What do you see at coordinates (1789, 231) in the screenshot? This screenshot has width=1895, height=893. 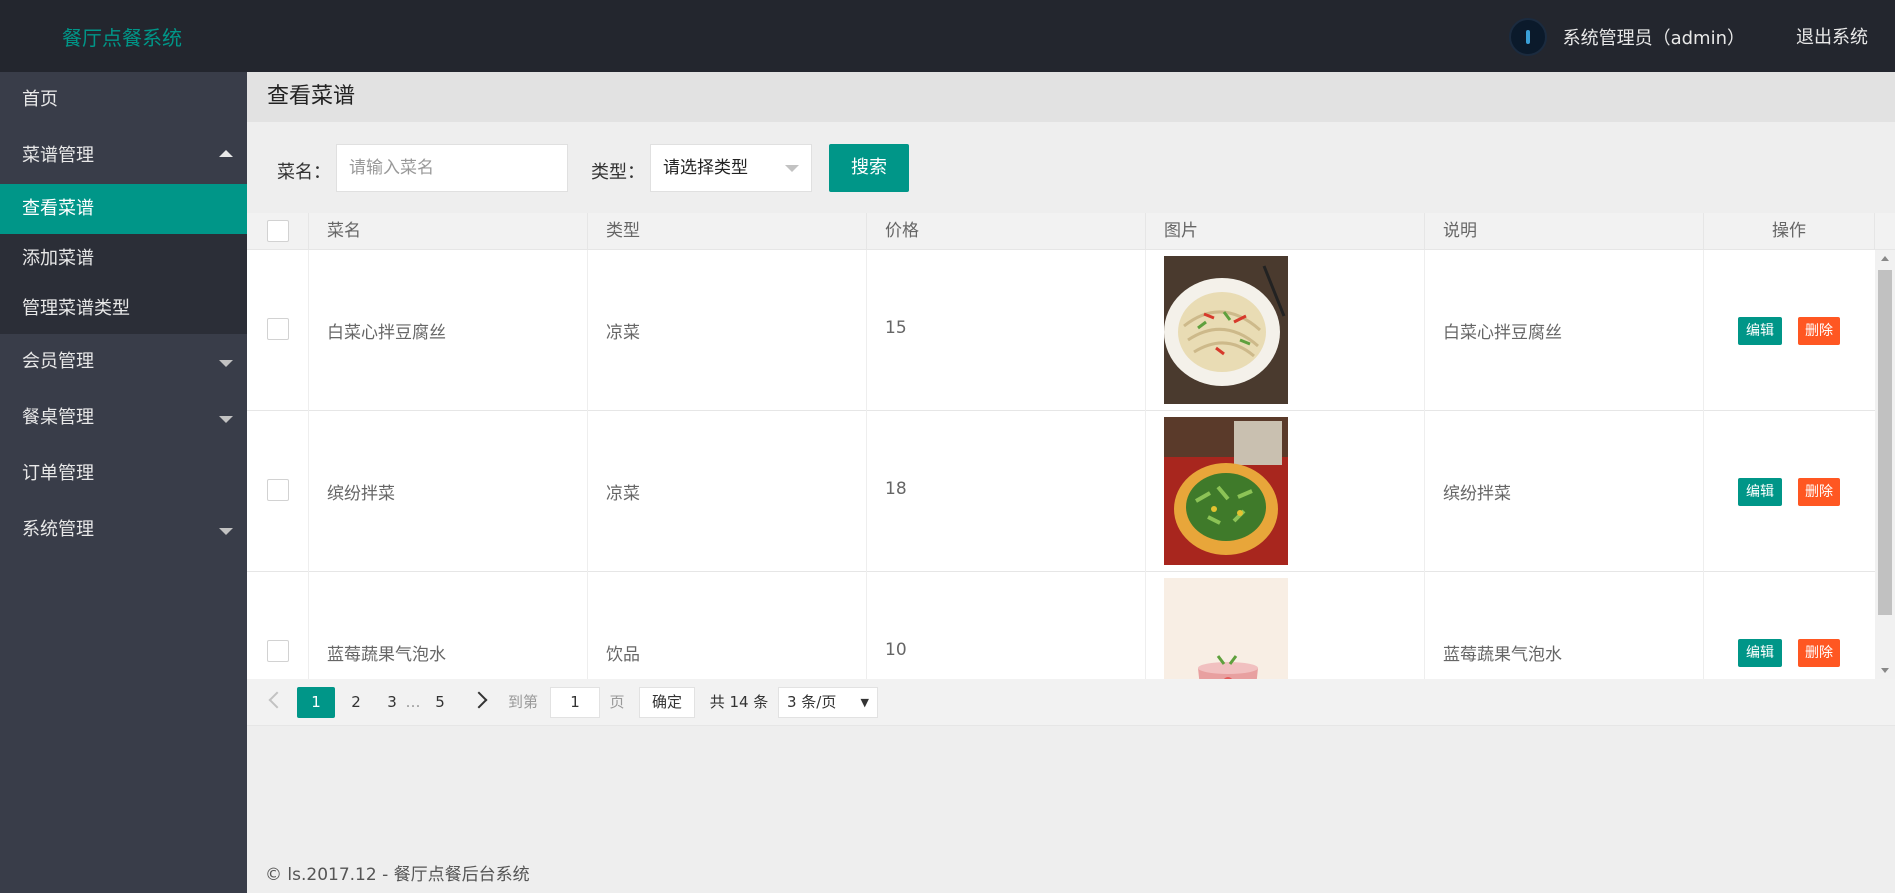 I see `column-header-actions: 操作` at bounding box center [1789, 231].